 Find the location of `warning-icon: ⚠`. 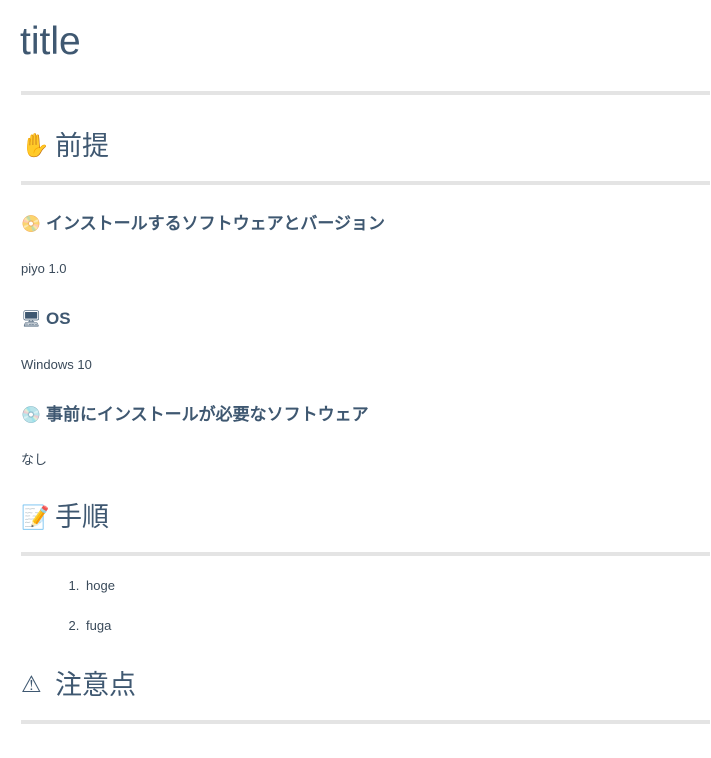

warning-icon: ⚠ is located at coordinates (31, 685).